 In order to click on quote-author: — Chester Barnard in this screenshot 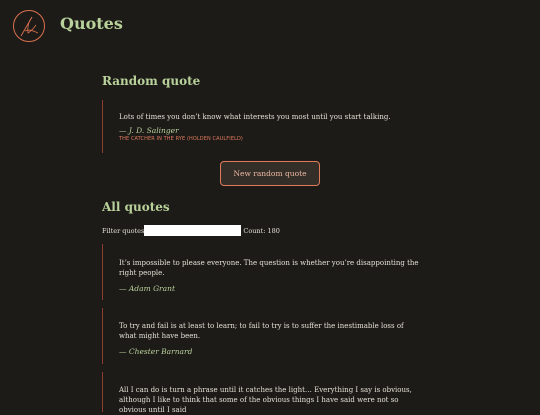, I will do `click(156, 351)`.